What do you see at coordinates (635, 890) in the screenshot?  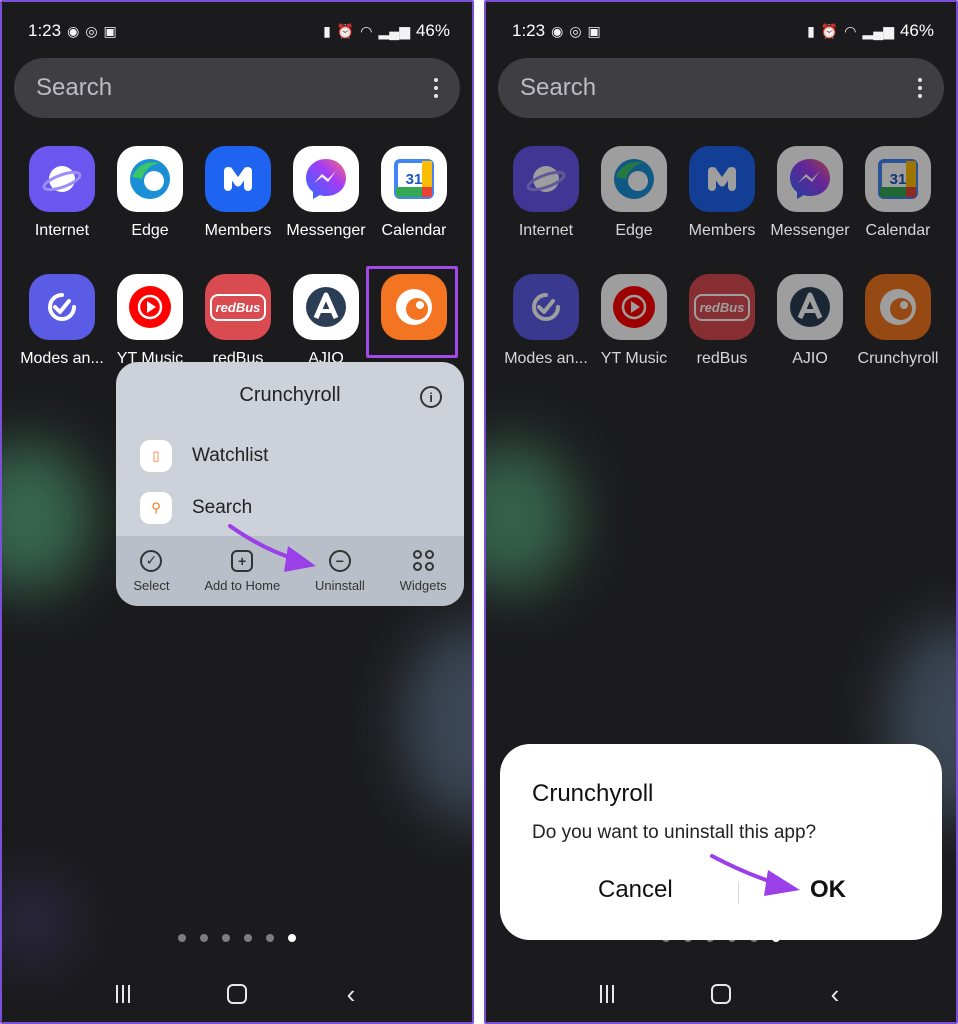 I see `cancel-button: Cancel` at bounding box center [635, 890].